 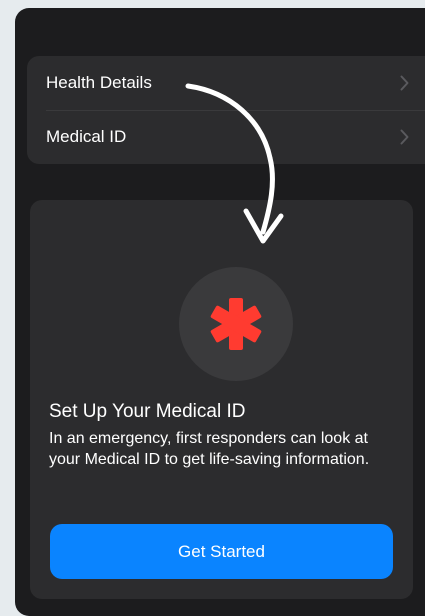 What do you see at coordinates (226, 137) in the screenshot?
I see `medical-id-row: Medical ID` at bounding box center [226, 137].